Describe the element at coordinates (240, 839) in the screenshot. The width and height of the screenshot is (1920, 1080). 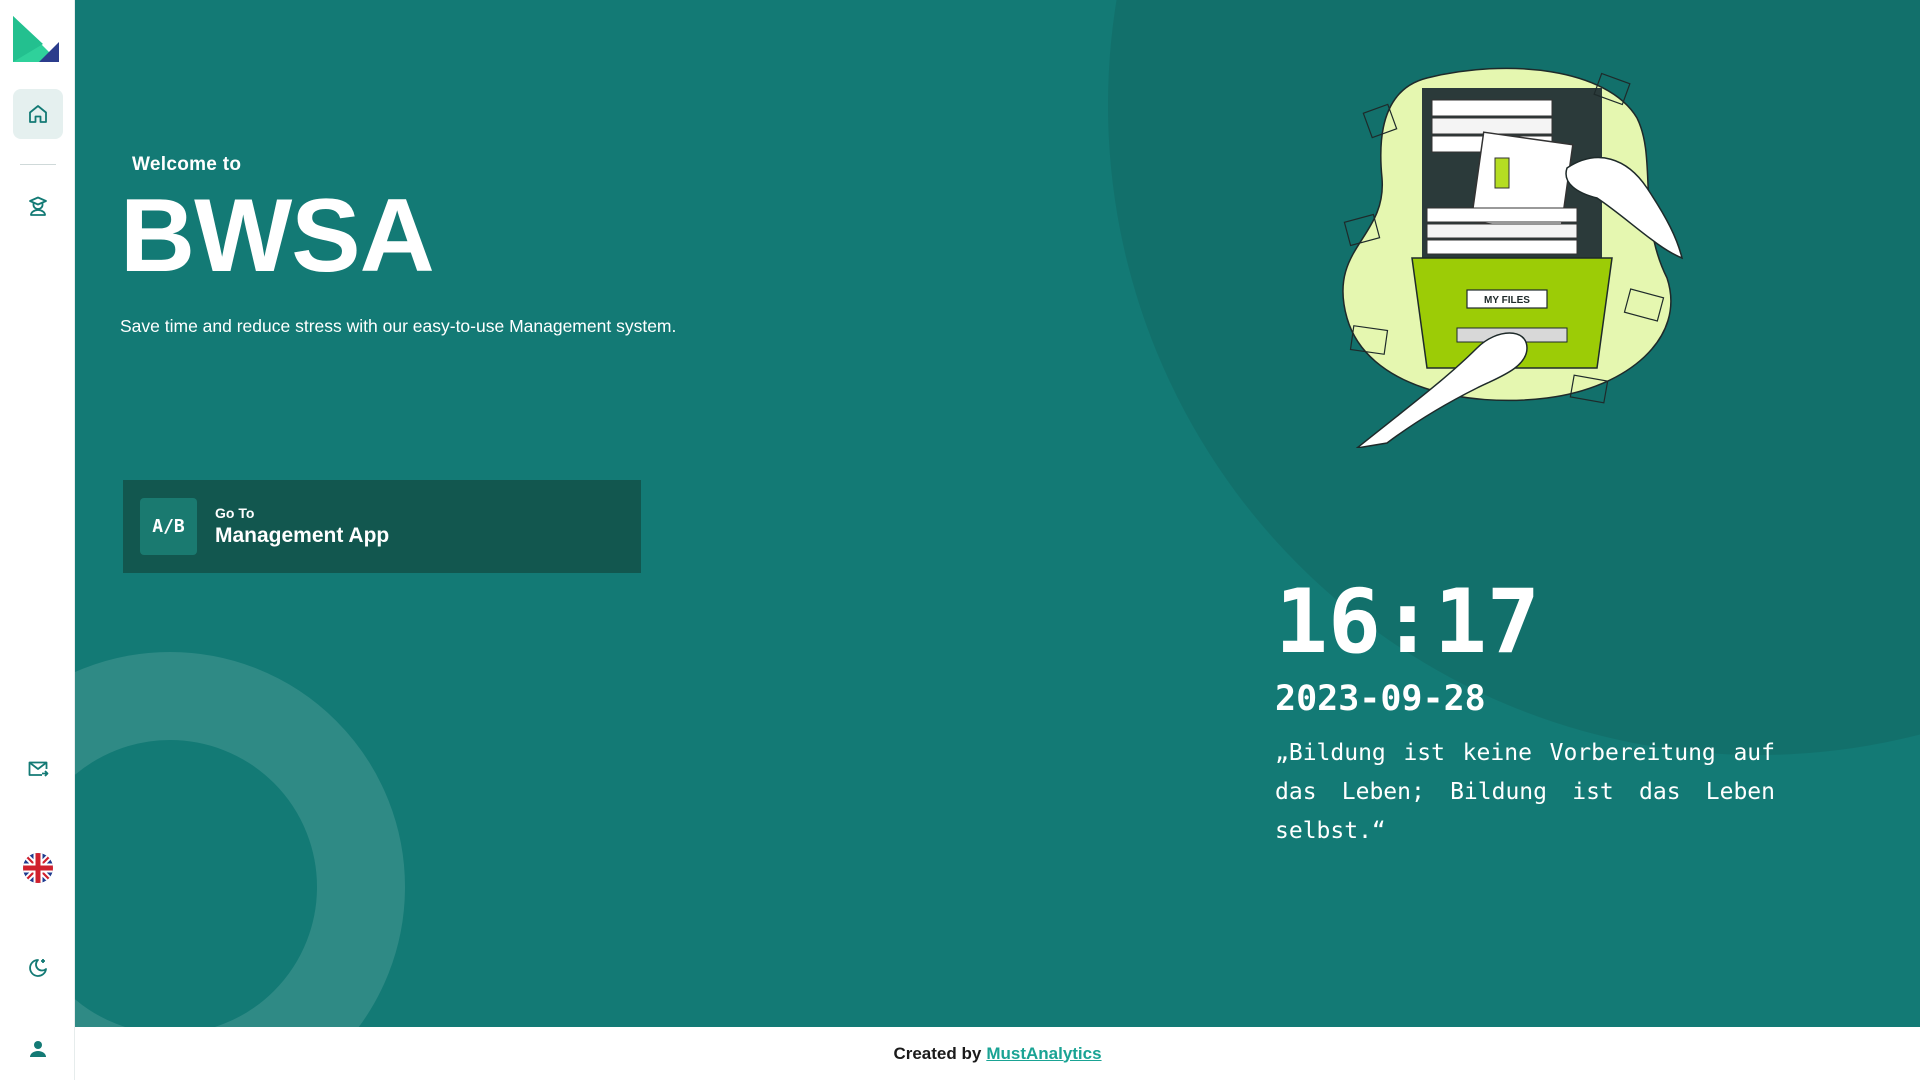
I see `background-ring` at that location.